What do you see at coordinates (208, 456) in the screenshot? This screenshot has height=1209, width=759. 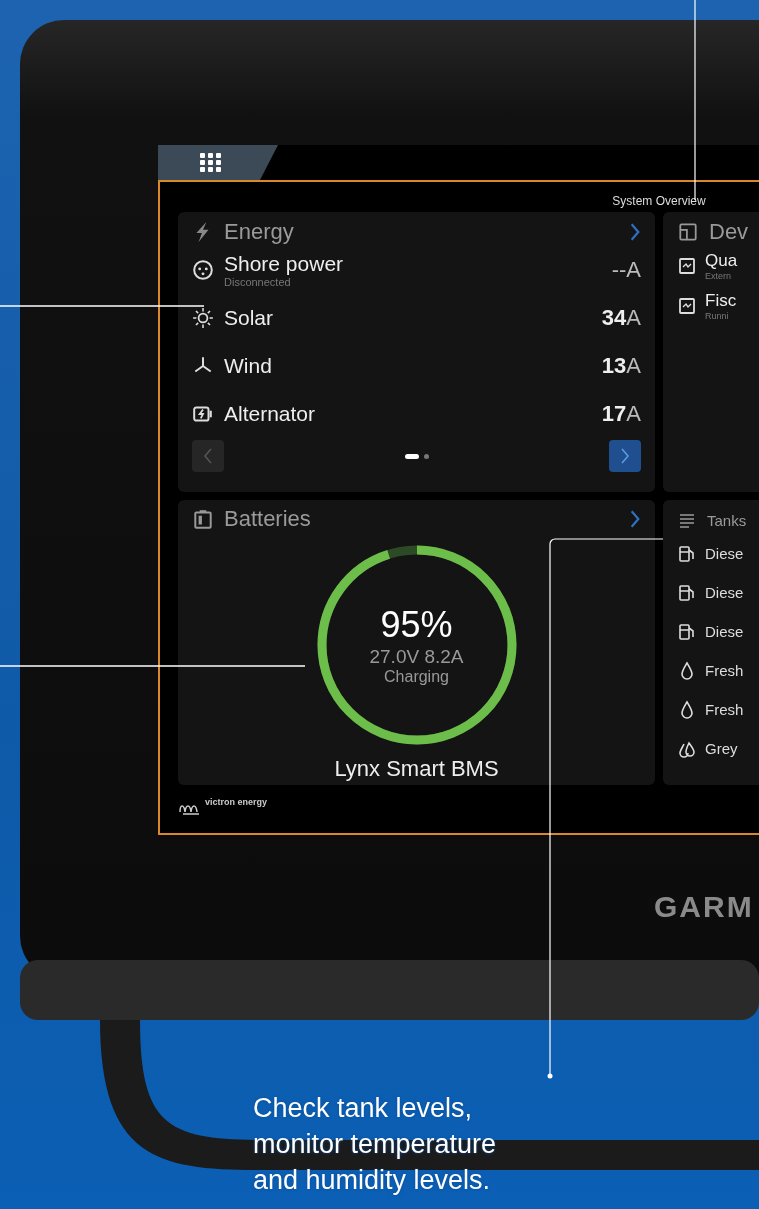 I see `chevron-left-icon` at bounding box center [208, 456].